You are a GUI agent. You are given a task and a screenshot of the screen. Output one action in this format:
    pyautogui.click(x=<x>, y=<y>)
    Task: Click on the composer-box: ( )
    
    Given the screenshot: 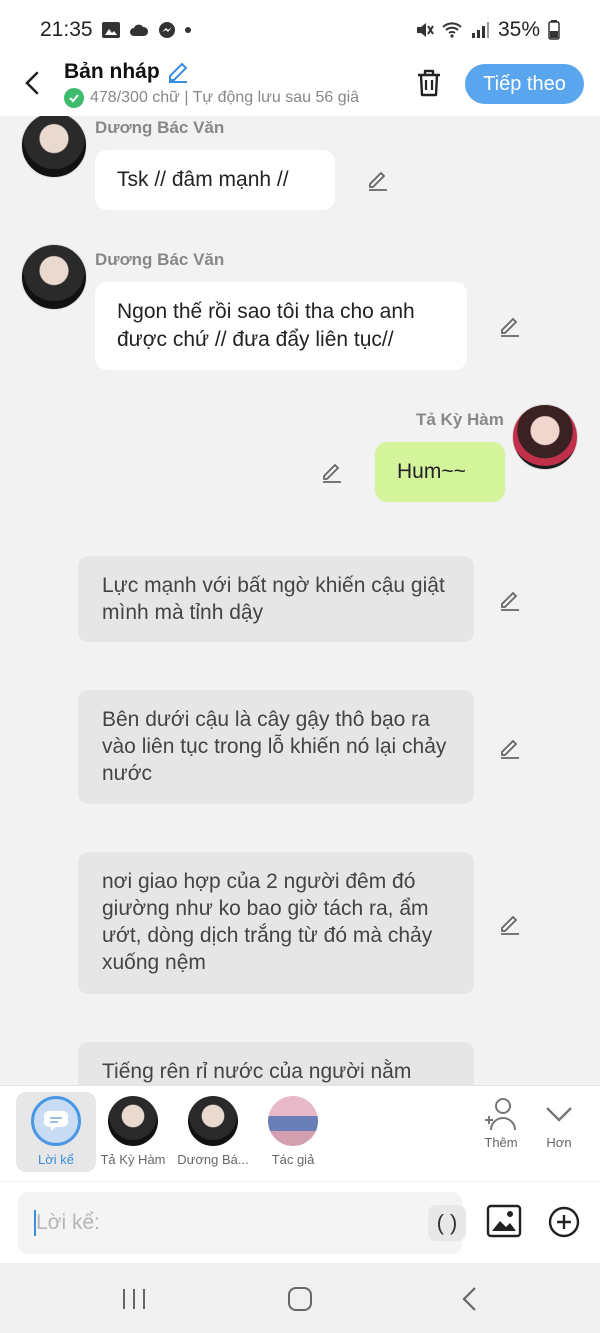 What is the action you would take?
    pyautogui.click(x=242, y=1223)
    